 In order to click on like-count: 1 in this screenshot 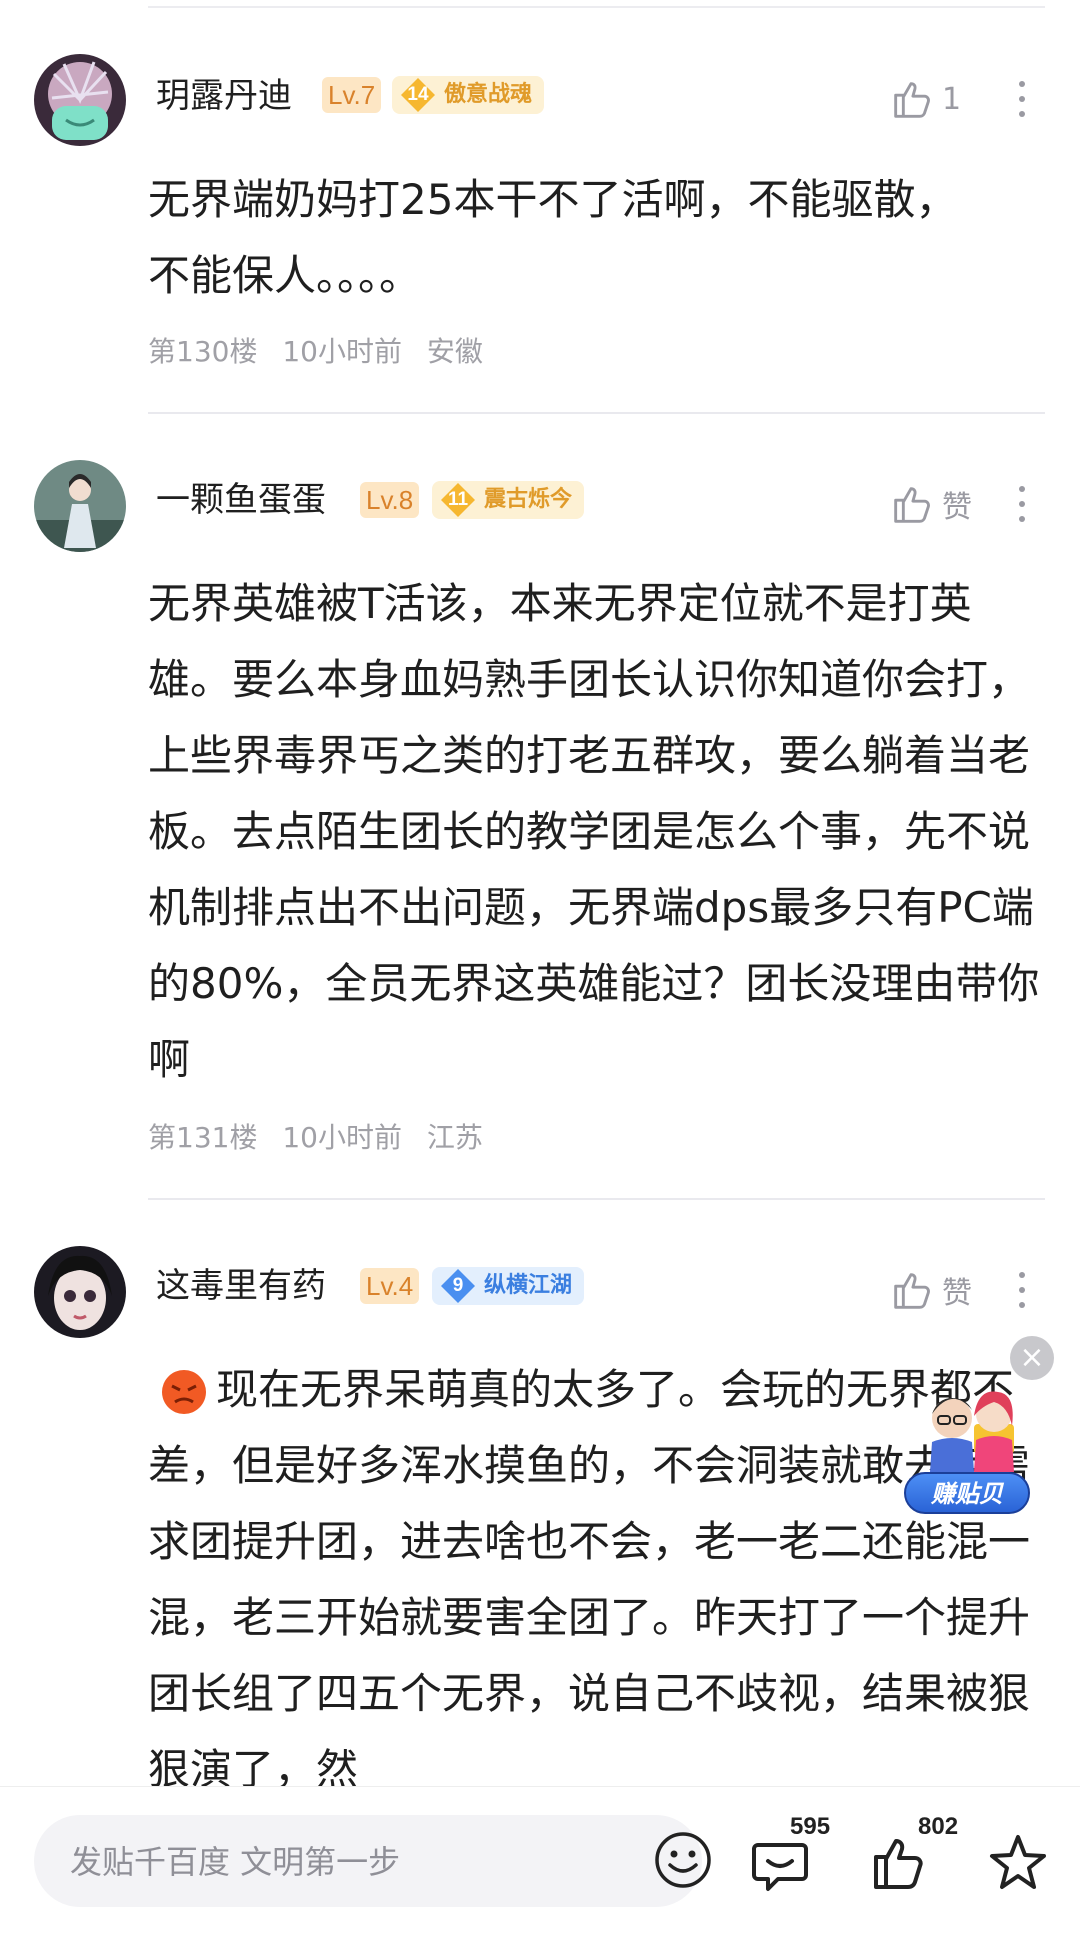, I will do `click(952, 99)`.